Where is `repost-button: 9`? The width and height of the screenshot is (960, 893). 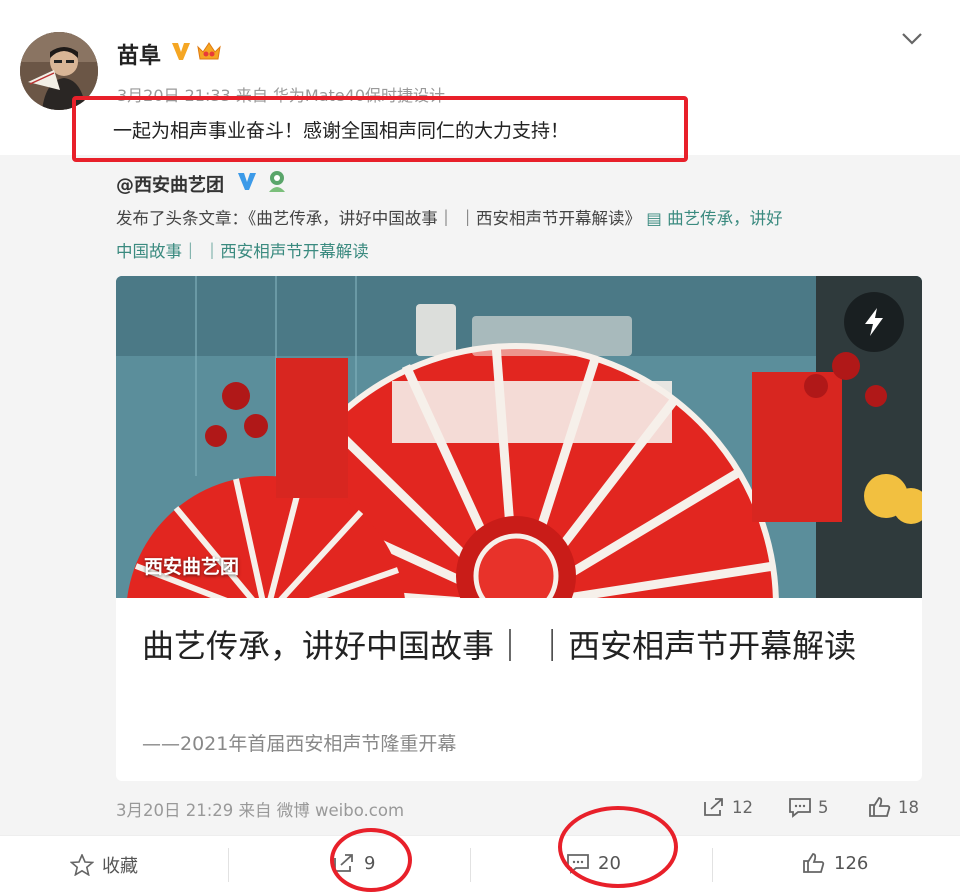 repost-button: 9 is located at coordinates (353, 863).